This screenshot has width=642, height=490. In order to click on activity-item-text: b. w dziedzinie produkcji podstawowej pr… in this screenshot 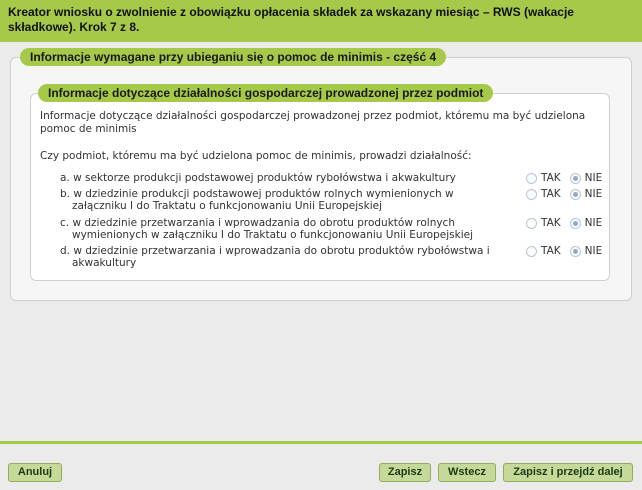, I will do `click(257, 200)`.